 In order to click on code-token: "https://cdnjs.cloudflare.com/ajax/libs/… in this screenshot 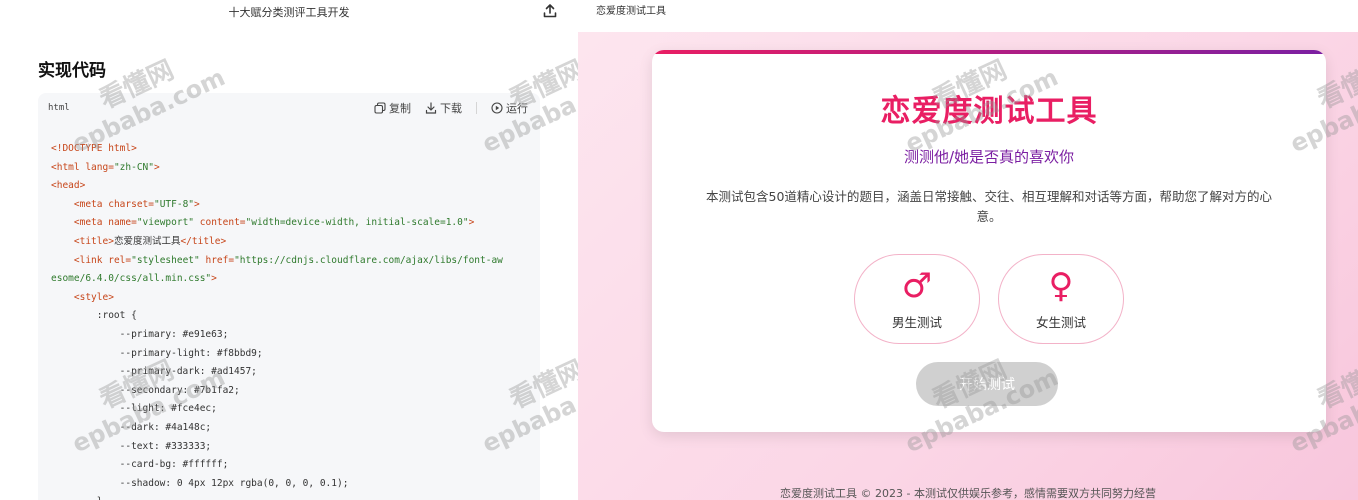, I will do `click(368, 260)`.